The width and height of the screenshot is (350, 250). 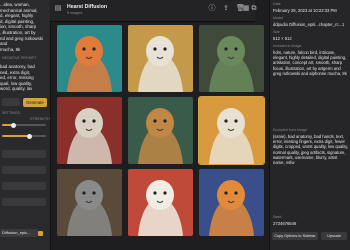 I want to click on model-label: Model, so click(x=278, y=18).